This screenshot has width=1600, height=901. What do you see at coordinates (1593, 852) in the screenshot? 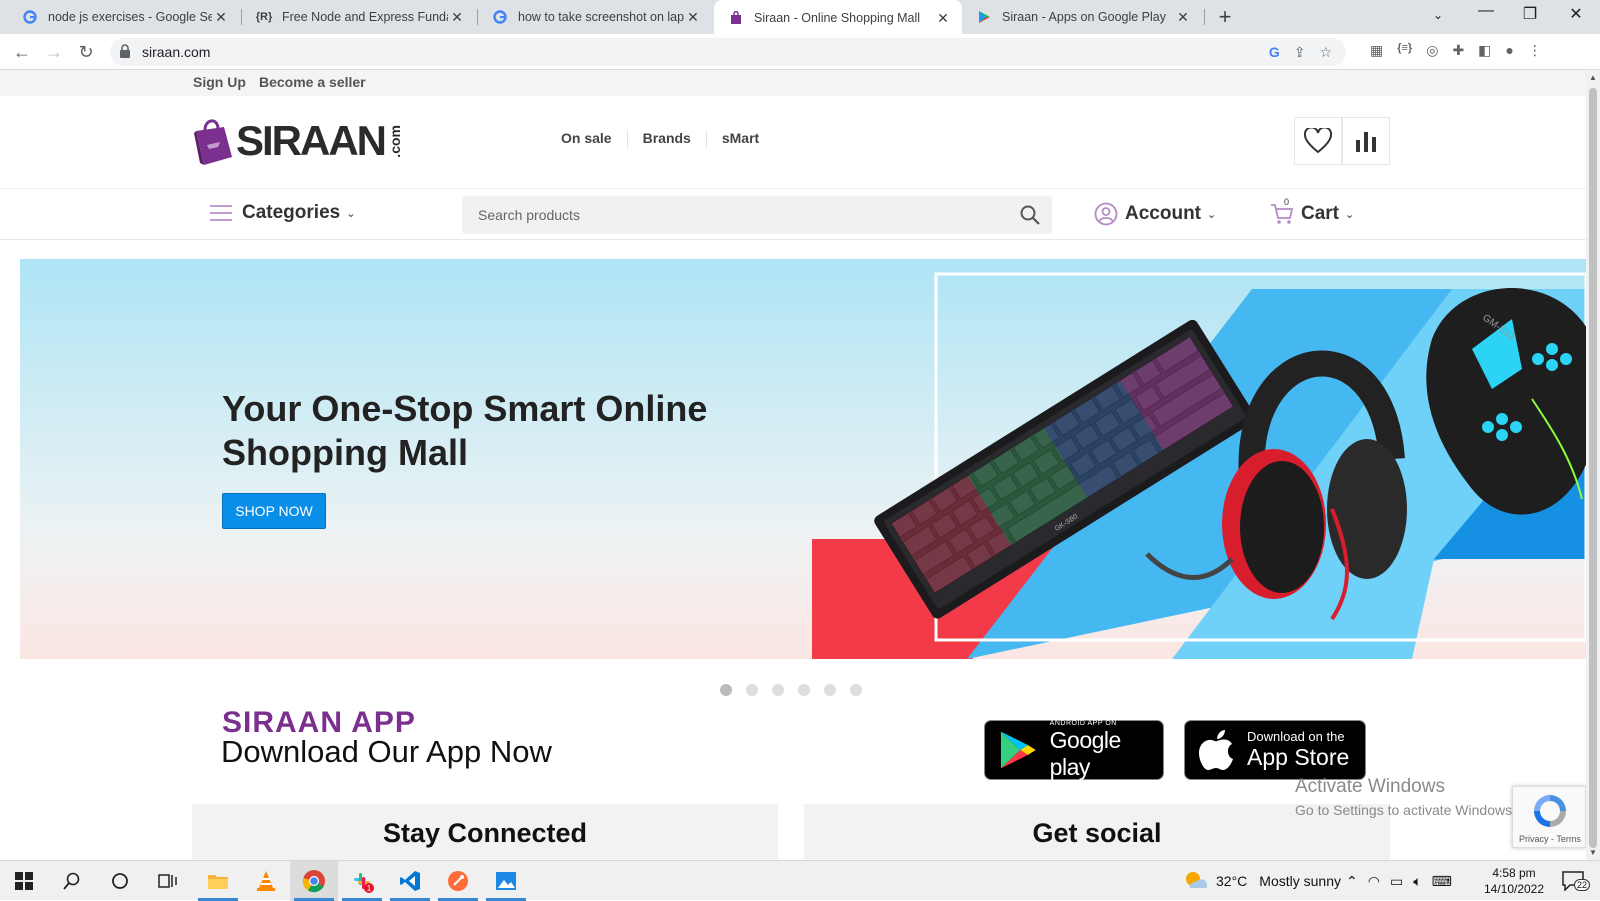
I see `scroll-down-arrow-icon: ▼` at bounding box center [1593, 852].